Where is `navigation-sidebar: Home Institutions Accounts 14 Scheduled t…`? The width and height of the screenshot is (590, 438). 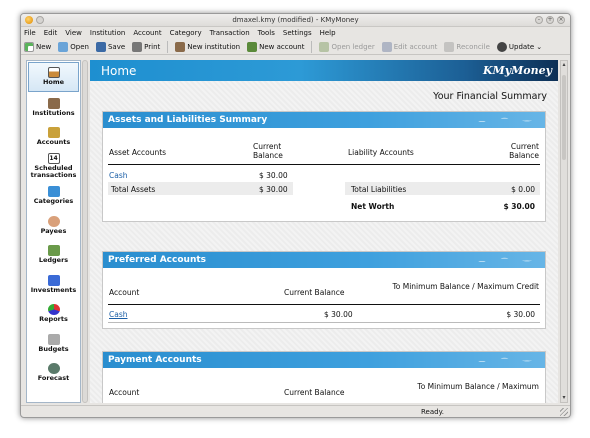 navigation-sidebar: Home Institutions Accounts 14 Scheduled t… is located at coordinates (53, 231).